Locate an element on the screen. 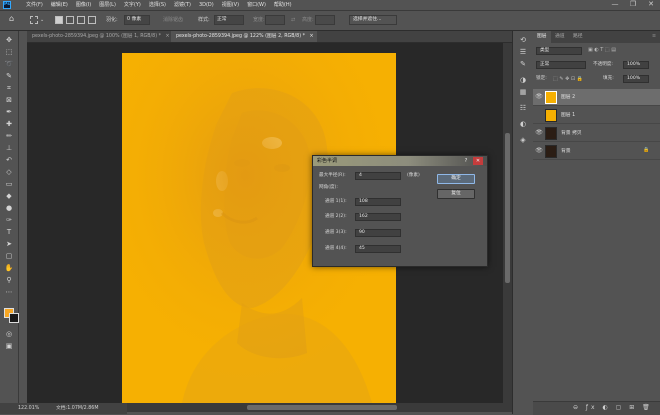 Image resolution: width=660 pixels, height=415 pixels. horizontal-scroll-thumb is located at coordinates (322, 407).